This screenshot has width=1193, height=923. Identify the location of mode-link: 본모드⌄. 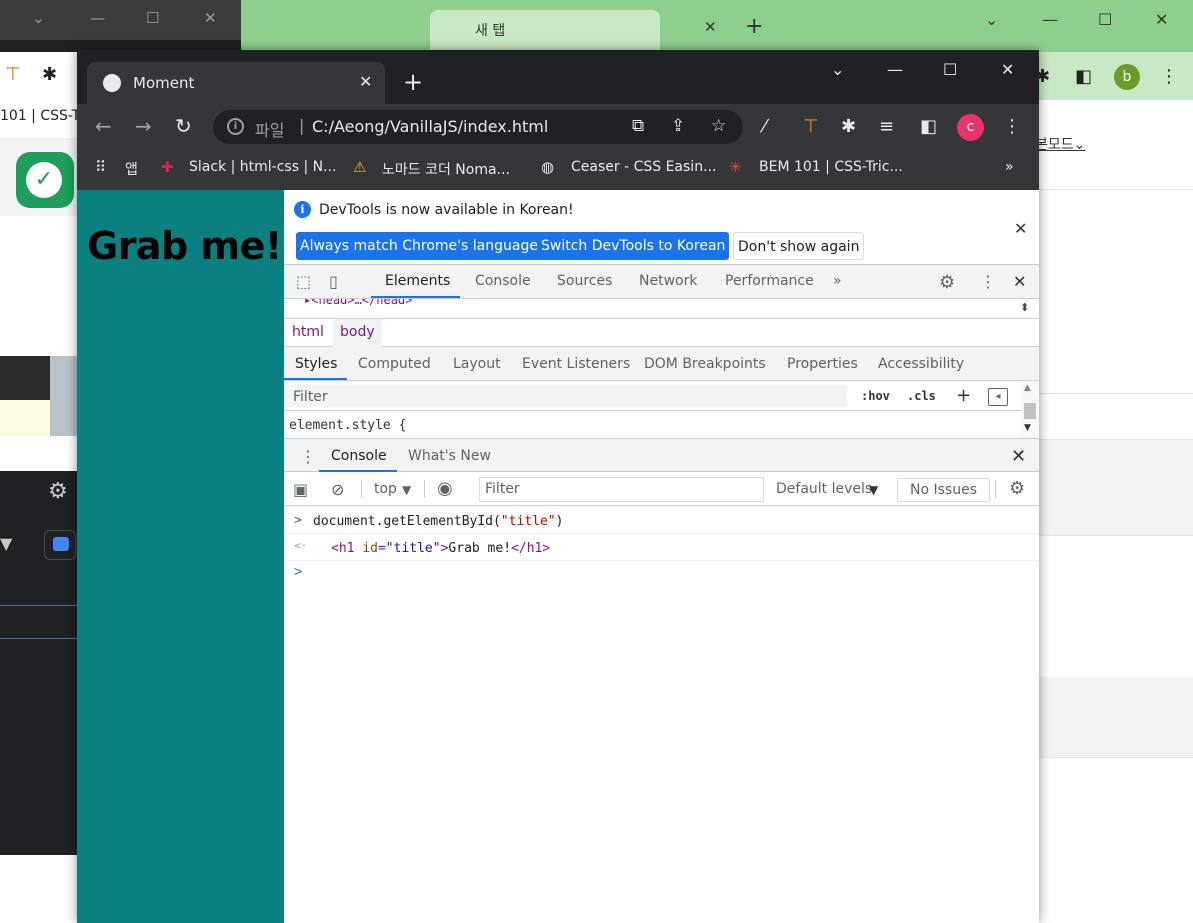
(1060, 144).